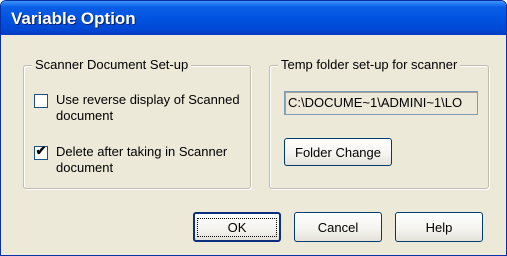  What do you see at coordinates (369, 64) in the screenshot?
I see `temp-group-legend: Temp folder set-up for scanner` at bounding box center [369, 64].